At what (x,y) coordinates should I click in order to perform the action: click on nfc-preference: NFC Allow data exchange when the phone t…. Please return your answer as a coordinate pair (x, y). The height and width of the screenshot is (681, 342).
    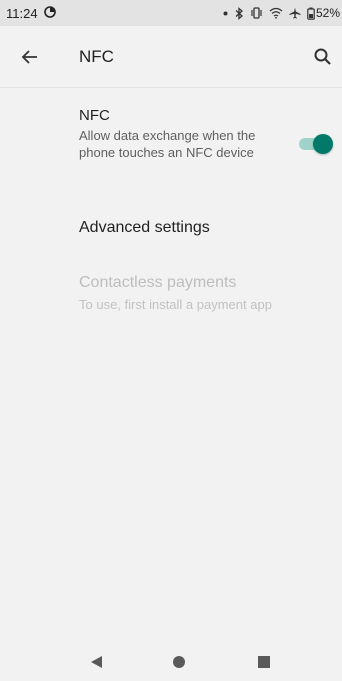
    Looking at the image, I should click on (174, 133).